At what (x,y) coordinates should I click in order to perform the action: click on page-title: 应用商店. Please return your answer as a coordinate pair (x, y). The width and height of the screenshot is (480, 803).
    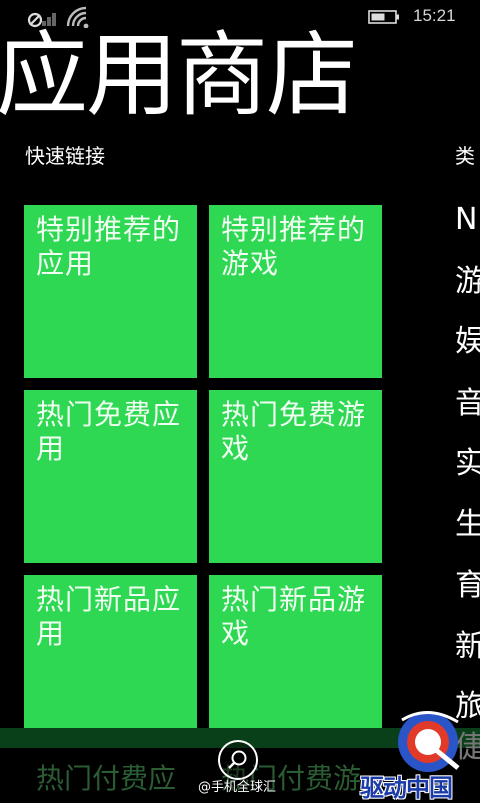
    Looking at the image, I should click on (179, 75).